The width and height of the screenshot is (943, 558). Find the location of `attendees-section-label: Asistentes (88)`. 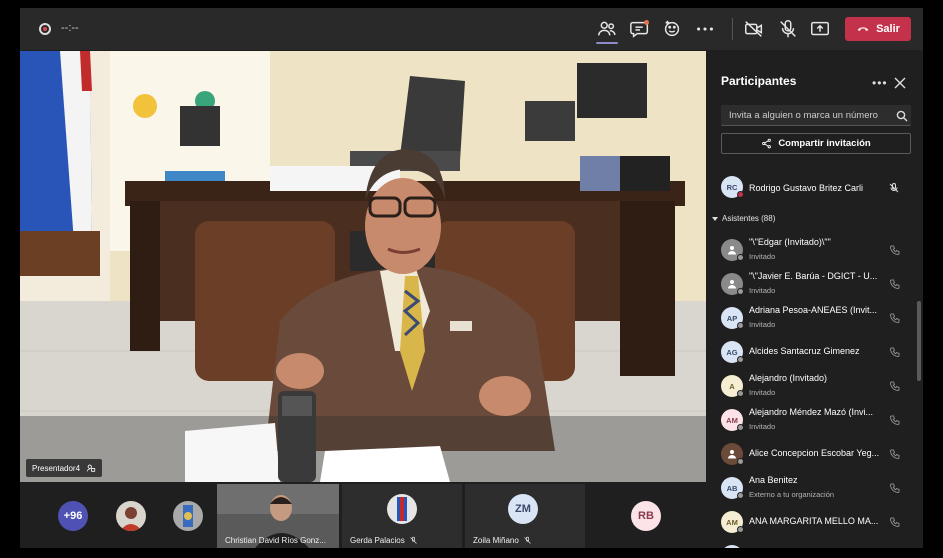

attendees-section-label: Asistentes (88) is located at coordinates (749, 218).